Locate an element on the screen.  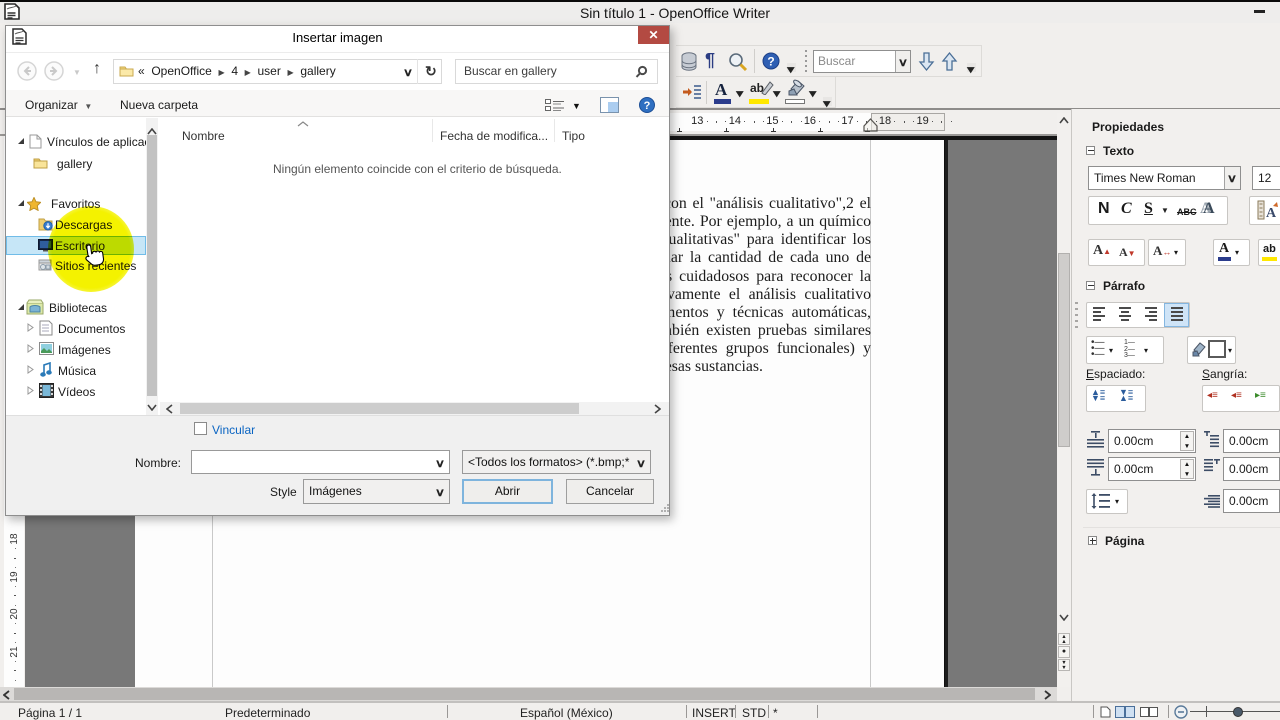
svg-text: A is located at coordinates (1271, 213).